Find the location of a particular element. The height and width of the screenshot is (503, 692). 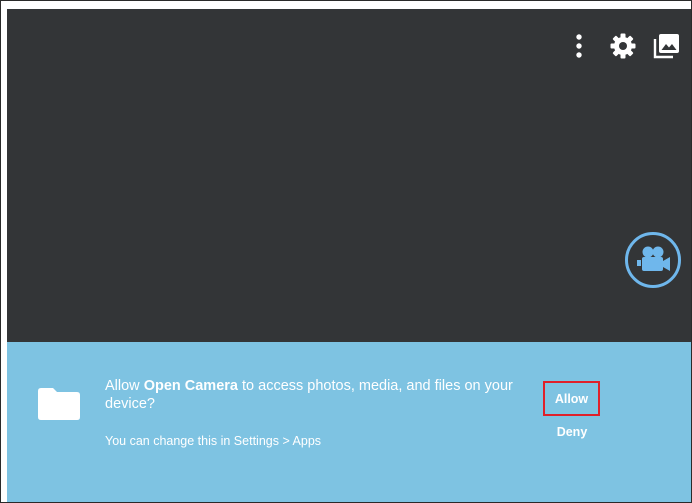

camera-toolbar is located at coordinates (623, 46).